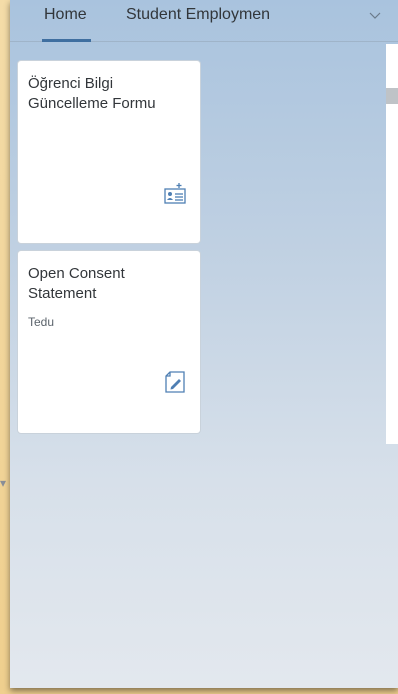 The height and width of the screenshot is (694, 398). Describe the element at coordinates (3, 483) in the screenshot. I see `arrow-icon: ▾` at that location.